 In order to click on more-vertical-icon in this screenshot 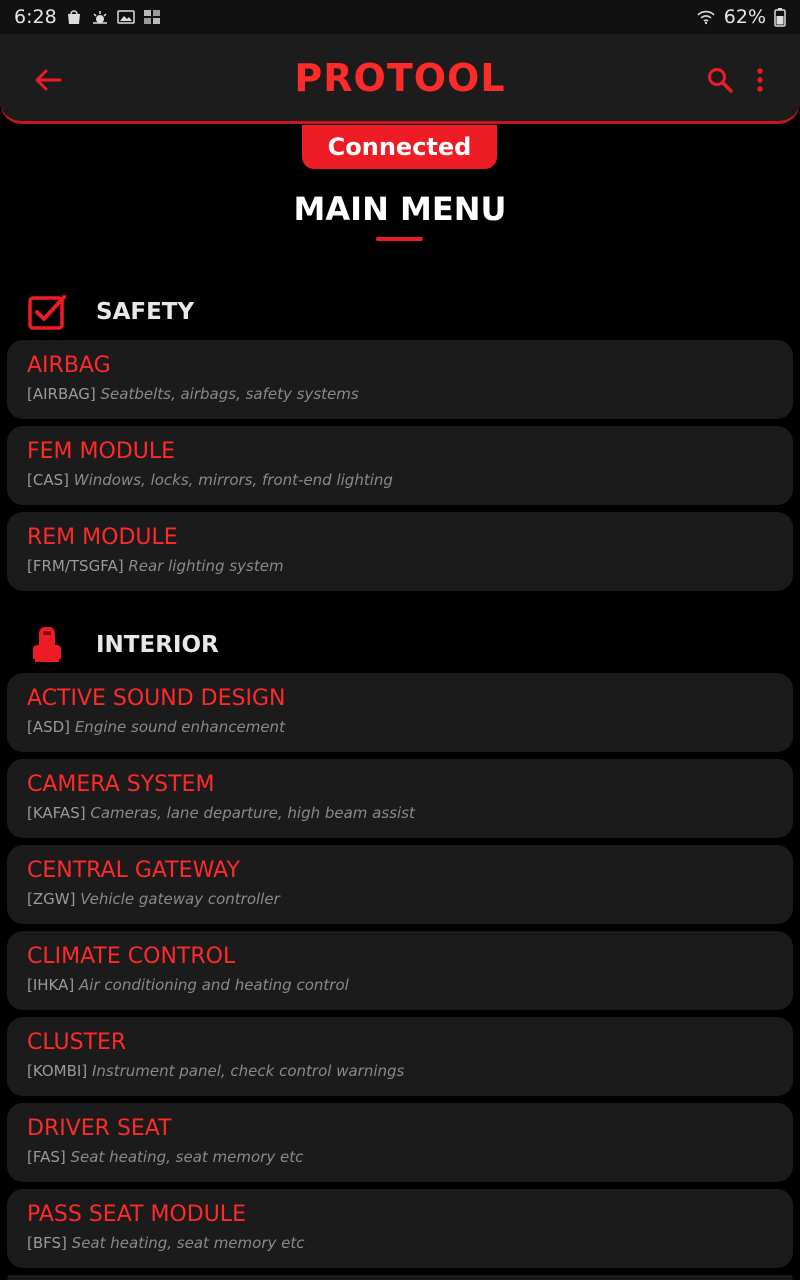, I will do `click(760, 80)`.